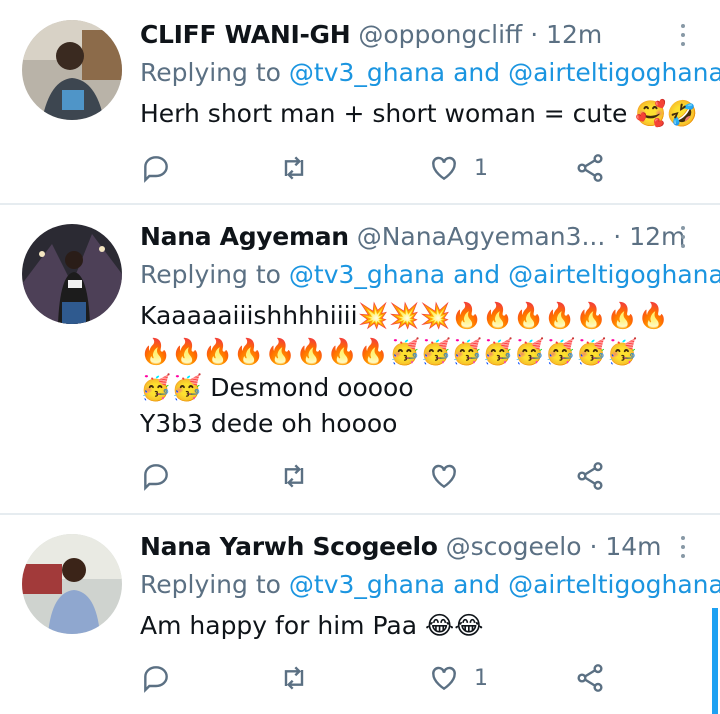 The width and height of the screenshot is (720, 714). I want to click on display-name: Nana Yarwh Scogeelo, so click(289, 546).